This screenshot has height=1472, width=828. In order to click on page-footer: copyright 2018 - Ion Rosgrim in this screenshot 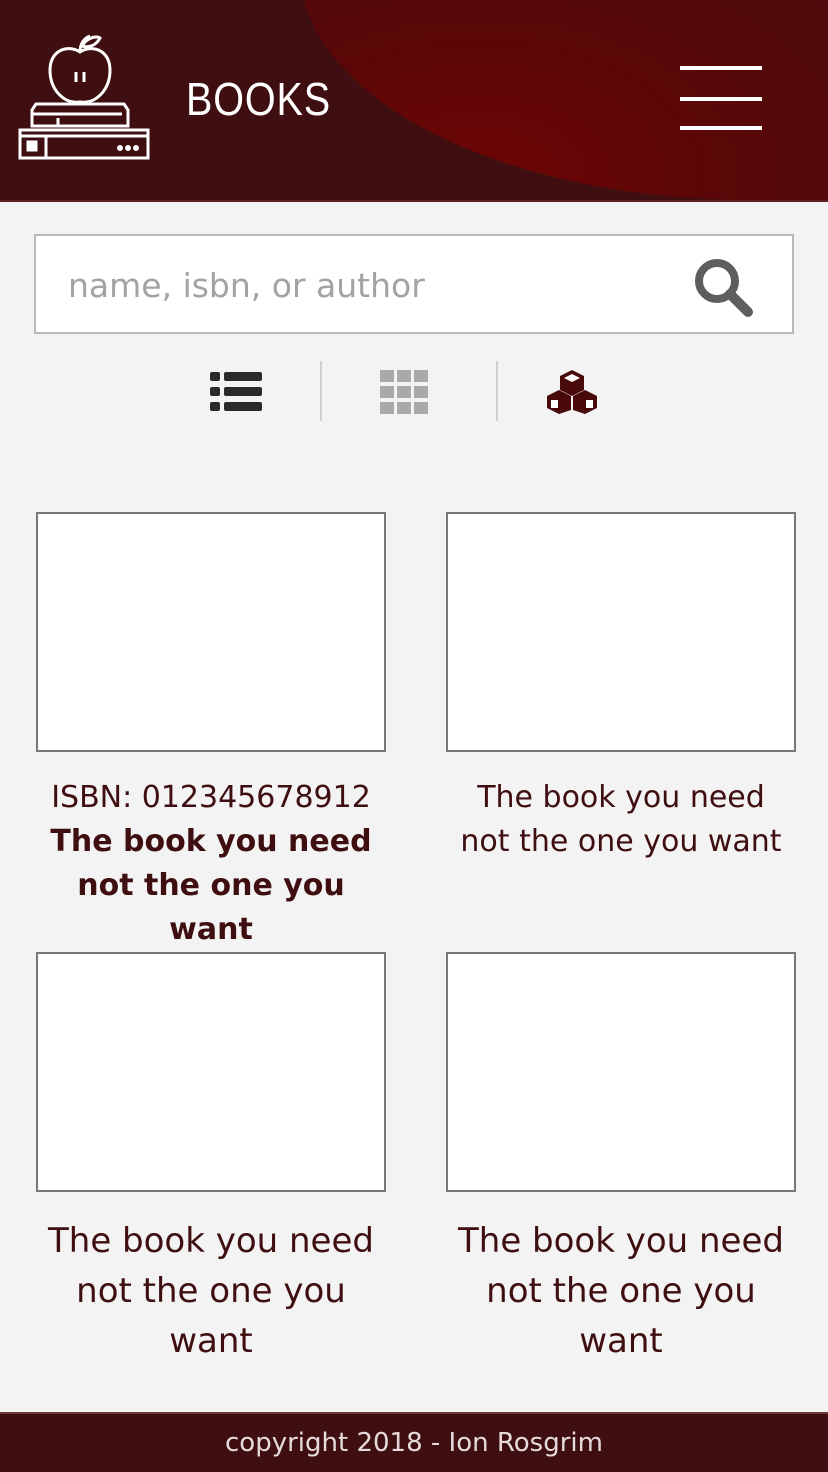, I will do `click(414, 1442)`.